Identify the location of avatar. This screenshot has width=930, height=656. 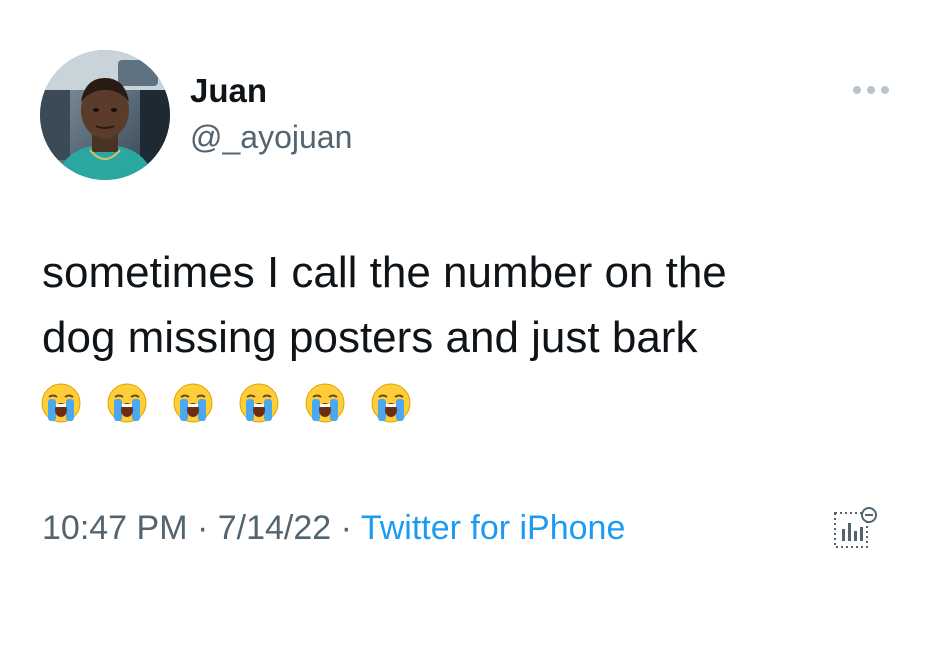
(105, 115).